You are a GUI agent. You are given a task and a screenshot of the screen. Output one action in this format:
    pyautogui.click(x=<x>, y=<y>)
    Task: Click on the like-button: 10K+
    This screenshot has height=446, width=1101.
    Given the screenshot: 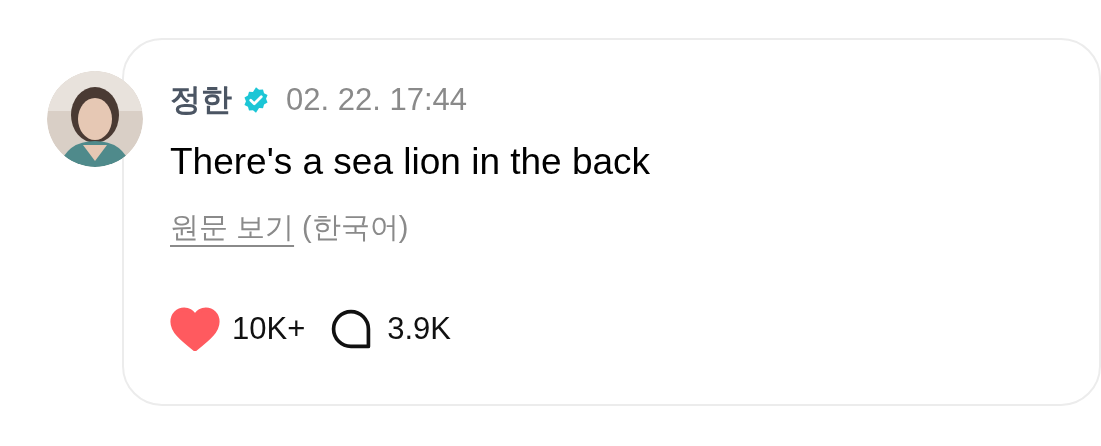 What is the action you would take?
    pyautogui.click(x=238, y=328)
    